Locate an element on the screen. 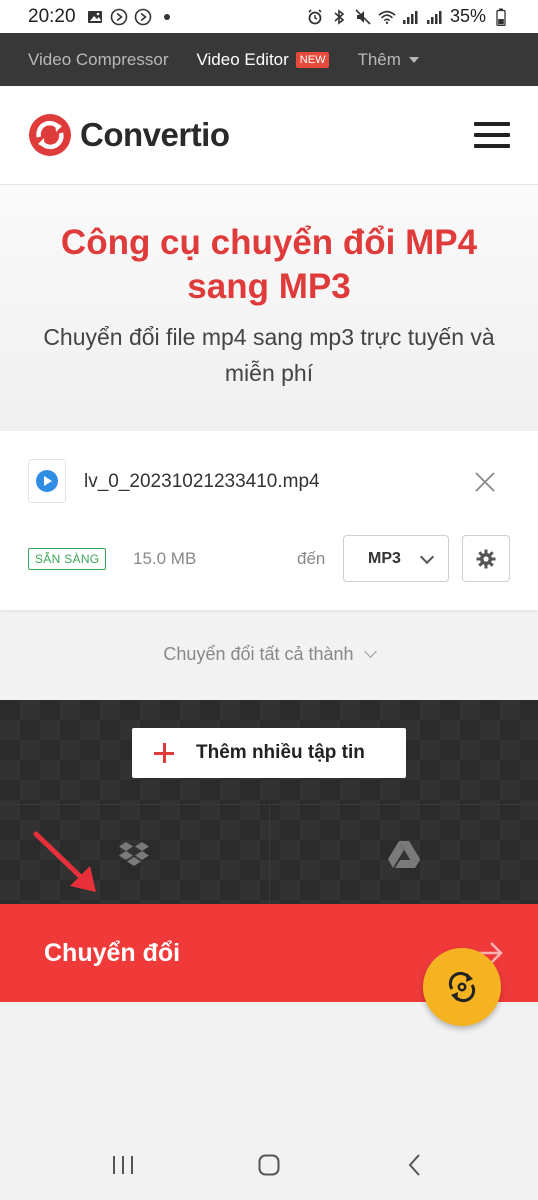  file-name: lv_0_20231021233410.mp4 is located at coordinates (202, 481).